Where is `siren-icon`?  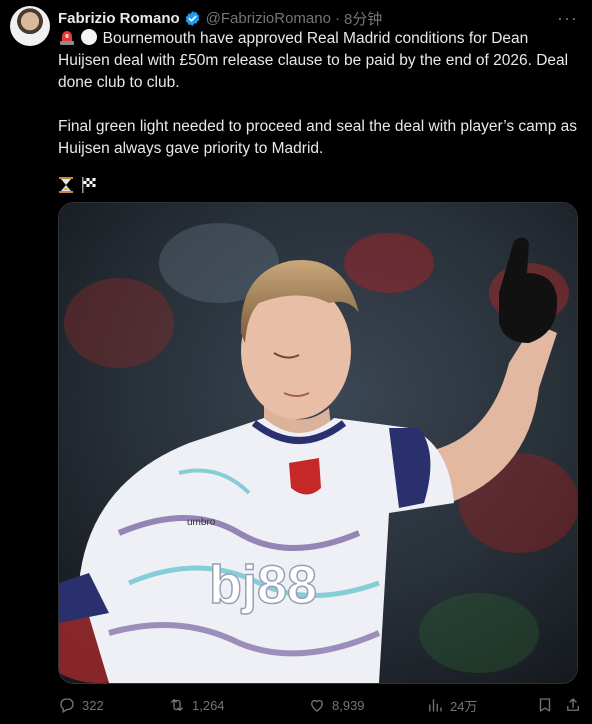 siren-icon is located at coordinates (67, 38).